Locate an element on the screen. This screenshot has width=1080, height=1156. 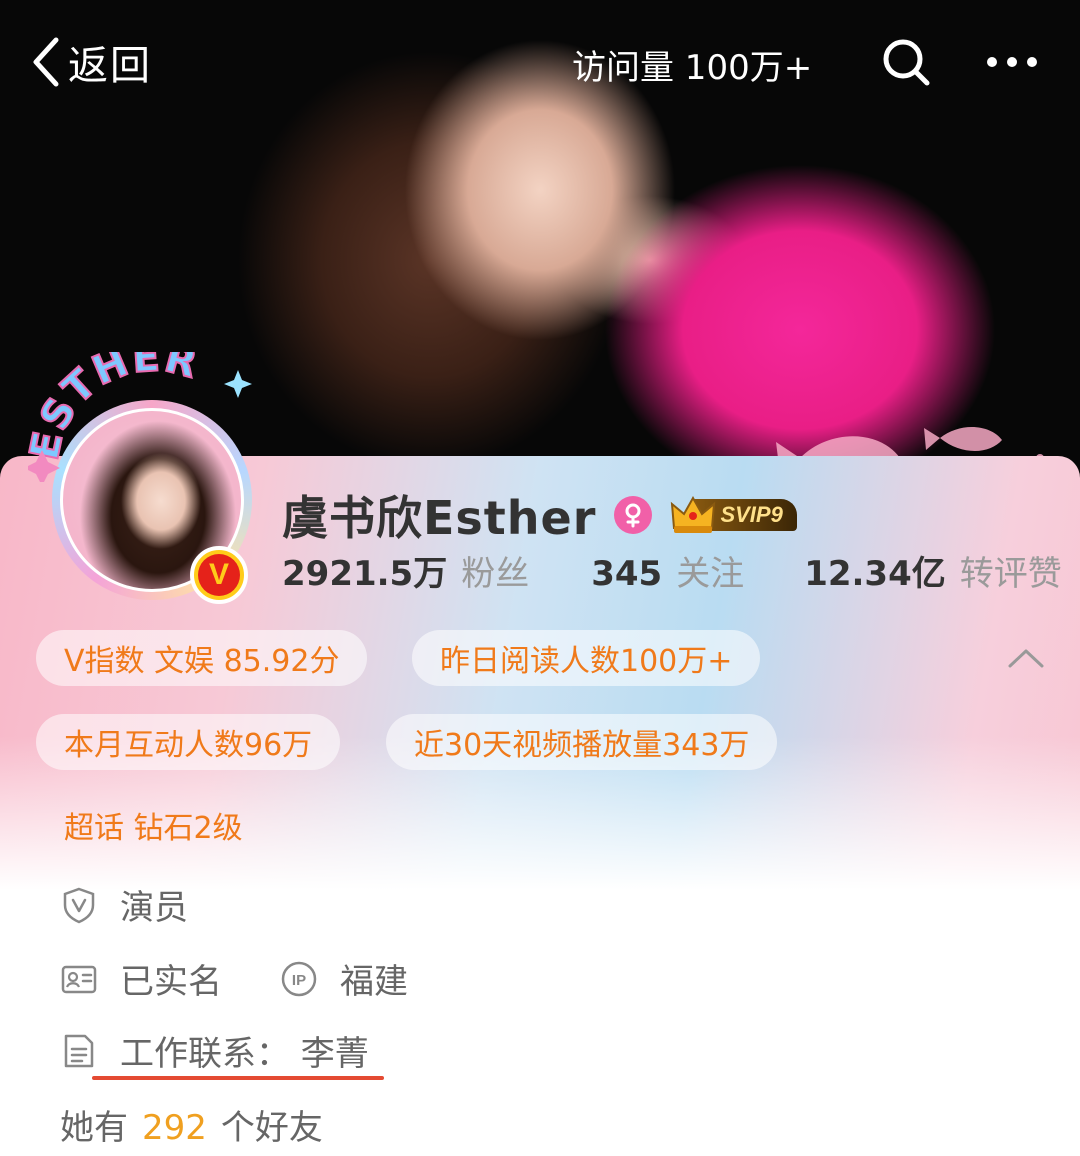
followers-label: 粉丝 is located at coordinates (495, 574).